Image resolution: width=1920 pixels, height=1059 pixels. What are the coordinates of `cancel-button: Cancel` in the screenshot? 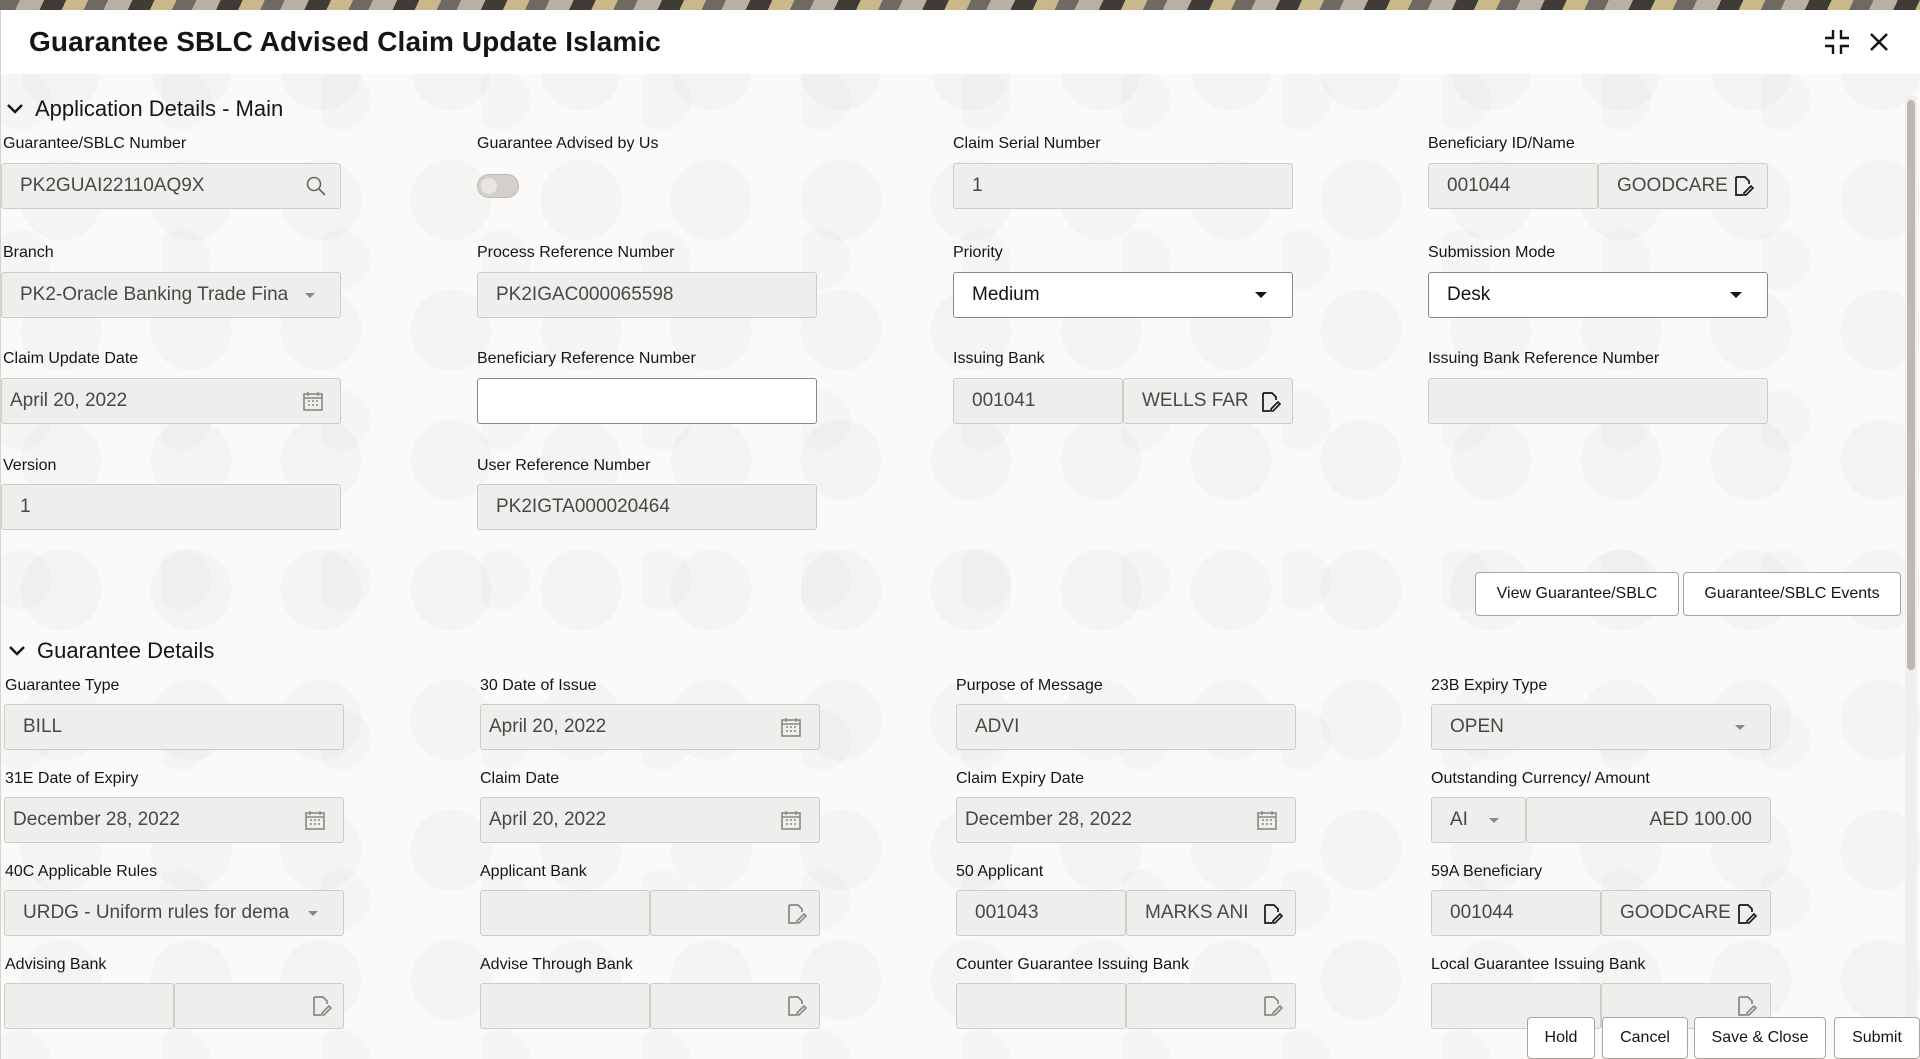 It's located at (1645, 1038).